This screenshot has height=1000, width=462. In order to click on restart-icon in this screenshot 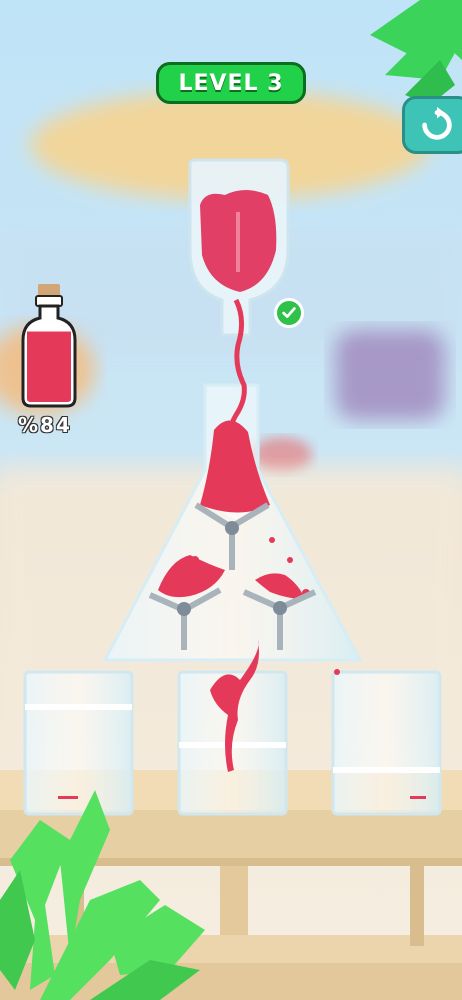, I will do `click(437, 123)`.